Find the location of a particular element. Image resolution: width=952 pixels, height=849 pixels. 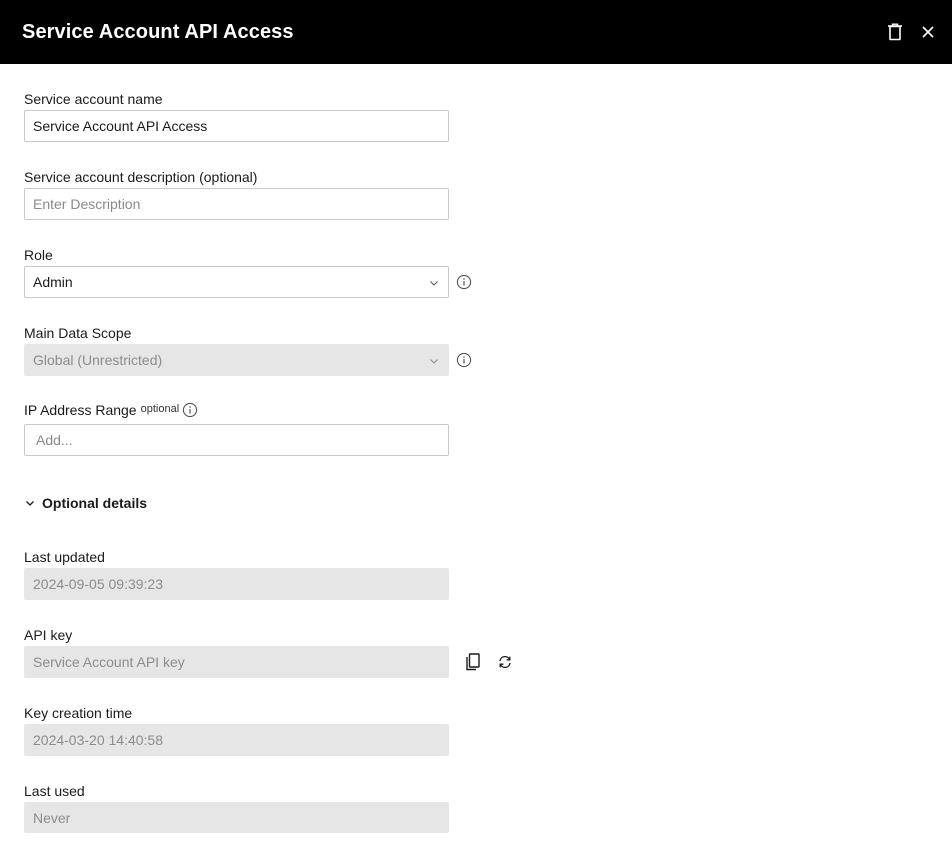

trash-icon is located at coordinates (895, 32).